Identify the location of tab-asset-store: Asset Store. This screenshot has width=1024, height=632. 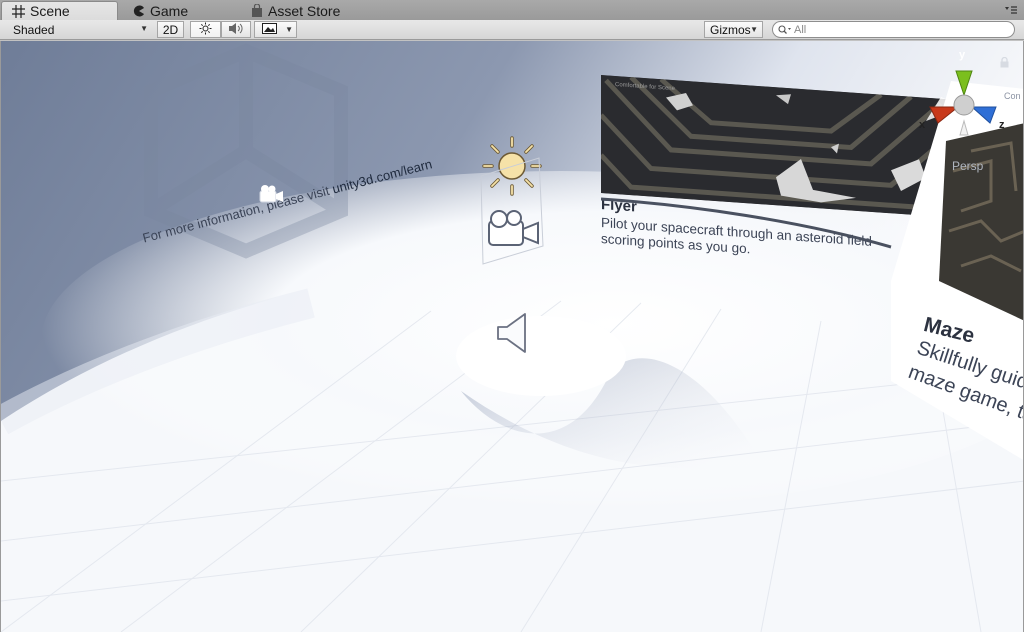
(305, 10).